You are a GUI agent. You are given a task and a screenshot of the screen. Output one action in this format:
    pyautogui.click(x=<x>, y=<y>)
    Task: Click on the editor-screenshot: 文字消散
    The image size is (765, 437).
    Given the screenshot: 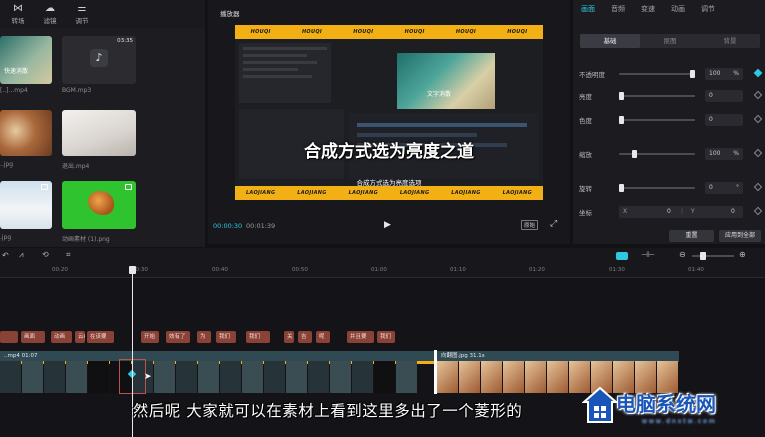 What is the action you would take?
    pyautogui.click(x=389, y=112)
    